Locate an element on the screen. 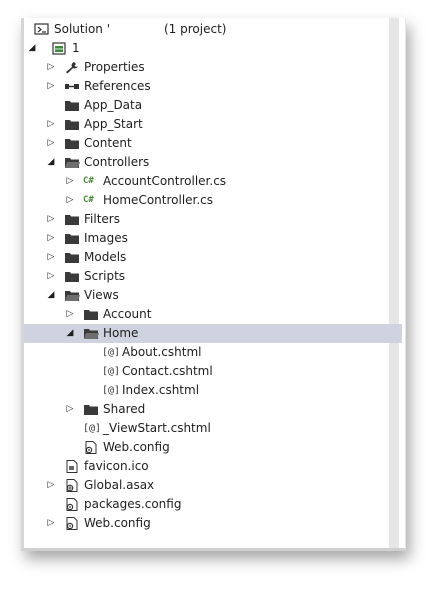  tree-item-label: Images is located at coordinates (106, 238).